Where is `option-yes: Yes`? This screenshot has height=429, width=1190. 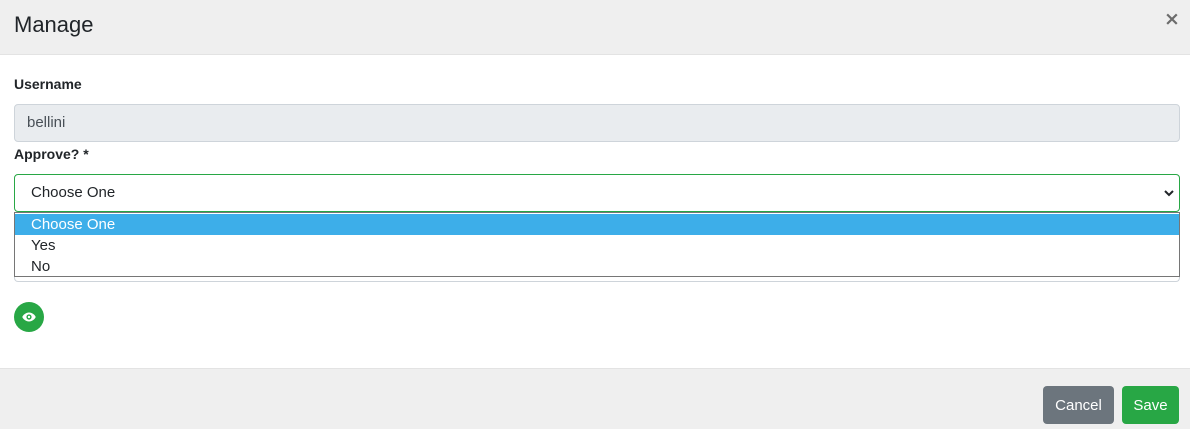 option-yes: Yes is located at coordinates (597, 245).